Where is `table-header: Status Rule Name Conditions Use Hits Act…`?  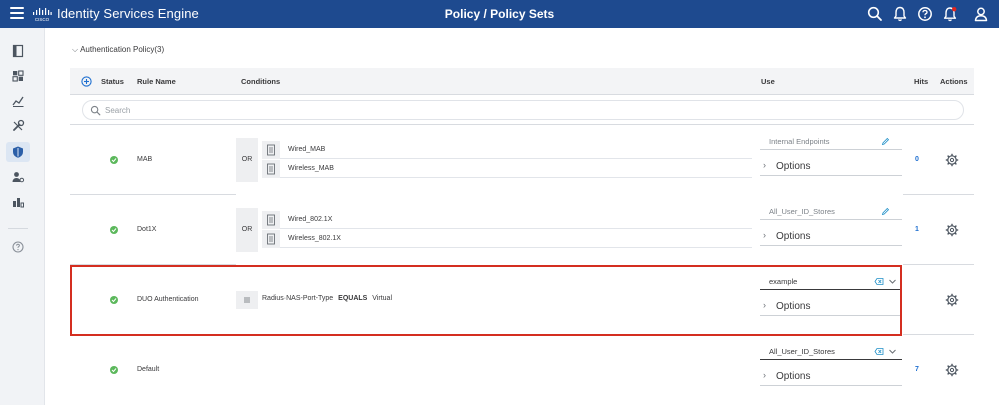 table-header: Status Rule Name Conditions Use Hits Act… is located at coordinates (522, 81).